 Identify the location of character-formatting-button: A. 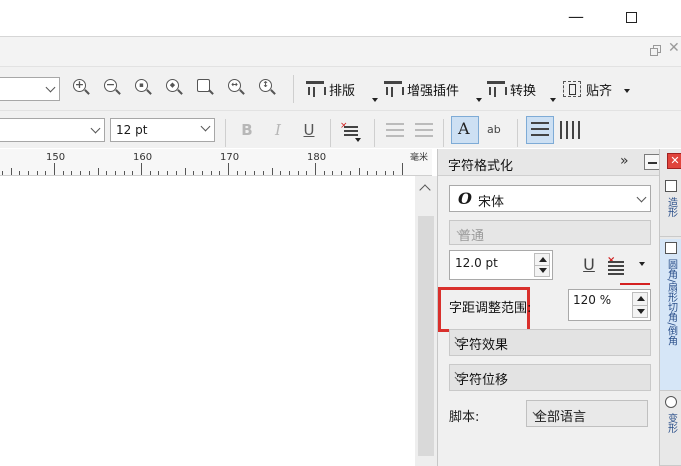
(465, 130).